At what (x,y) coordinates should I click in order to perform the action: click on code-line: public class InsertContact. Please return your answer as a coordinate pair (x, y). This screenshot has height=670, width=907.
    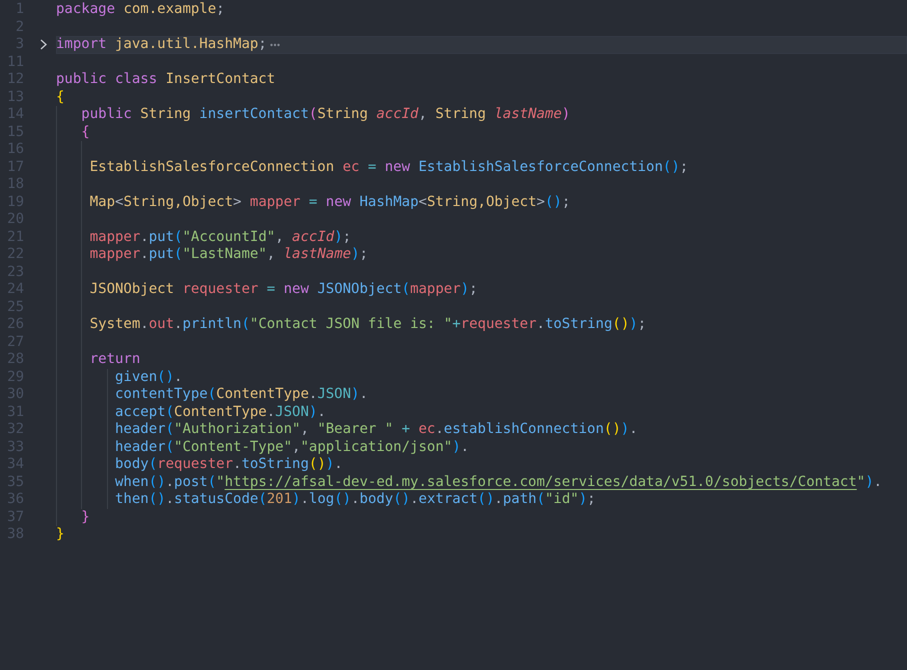
    Looking at the image, I should click on (166, 79).